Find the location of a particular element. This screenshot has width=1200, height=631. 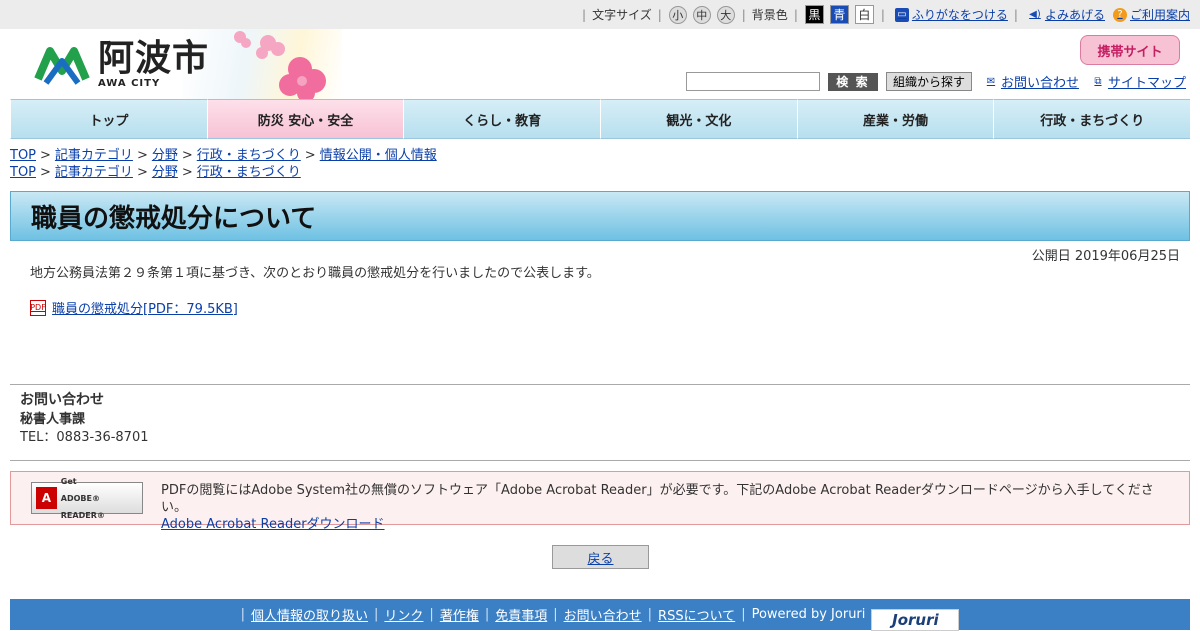

powered-by: Powered by Joruri is located at coordinates (808, 614).